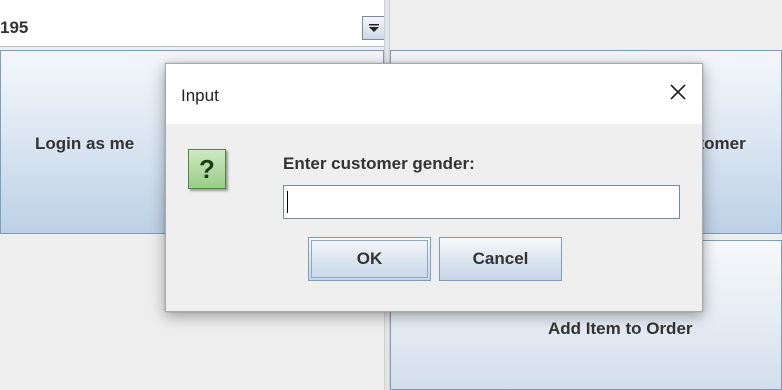 The width and height of the screenshot is (782, 390). I want to click on question-glyph: ?, so click(207, 168).